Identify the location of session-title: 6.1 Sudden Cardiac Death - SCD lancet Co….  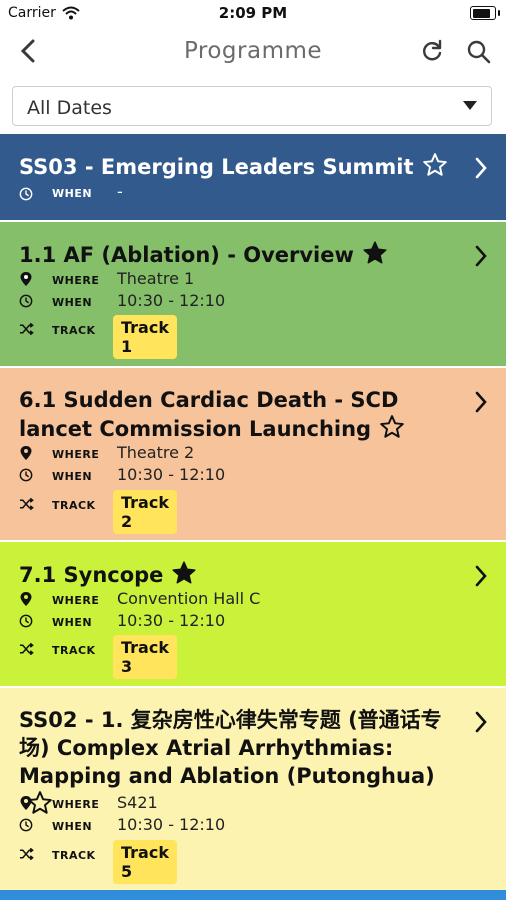
(242, 416).